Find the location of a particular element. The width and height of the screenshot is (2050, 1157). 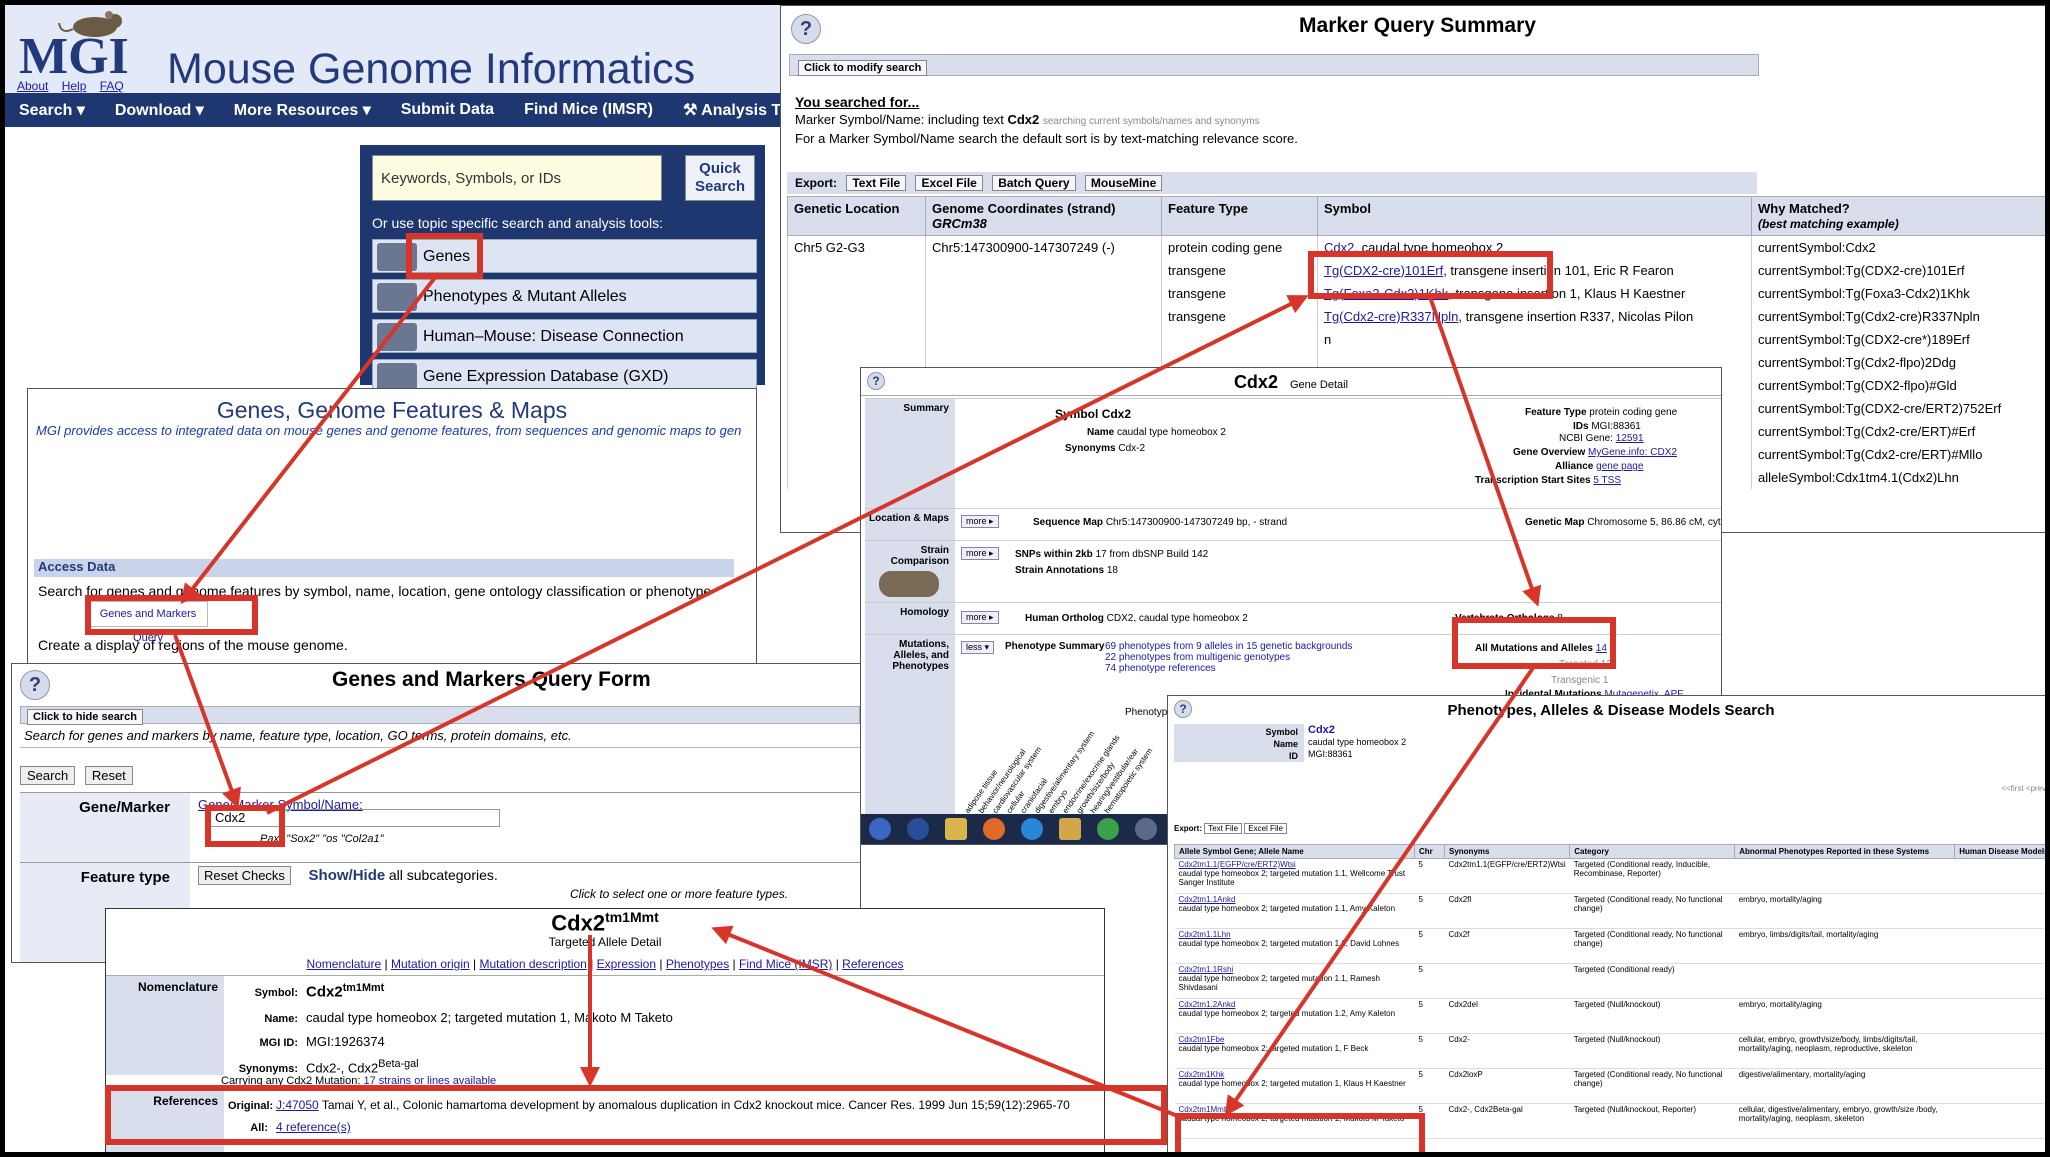

hide-search-button: Click to hide search is located at coordinates (85, 717).